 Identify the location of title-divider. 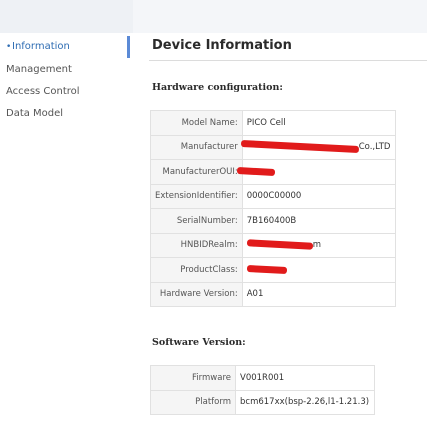
(288, 60).